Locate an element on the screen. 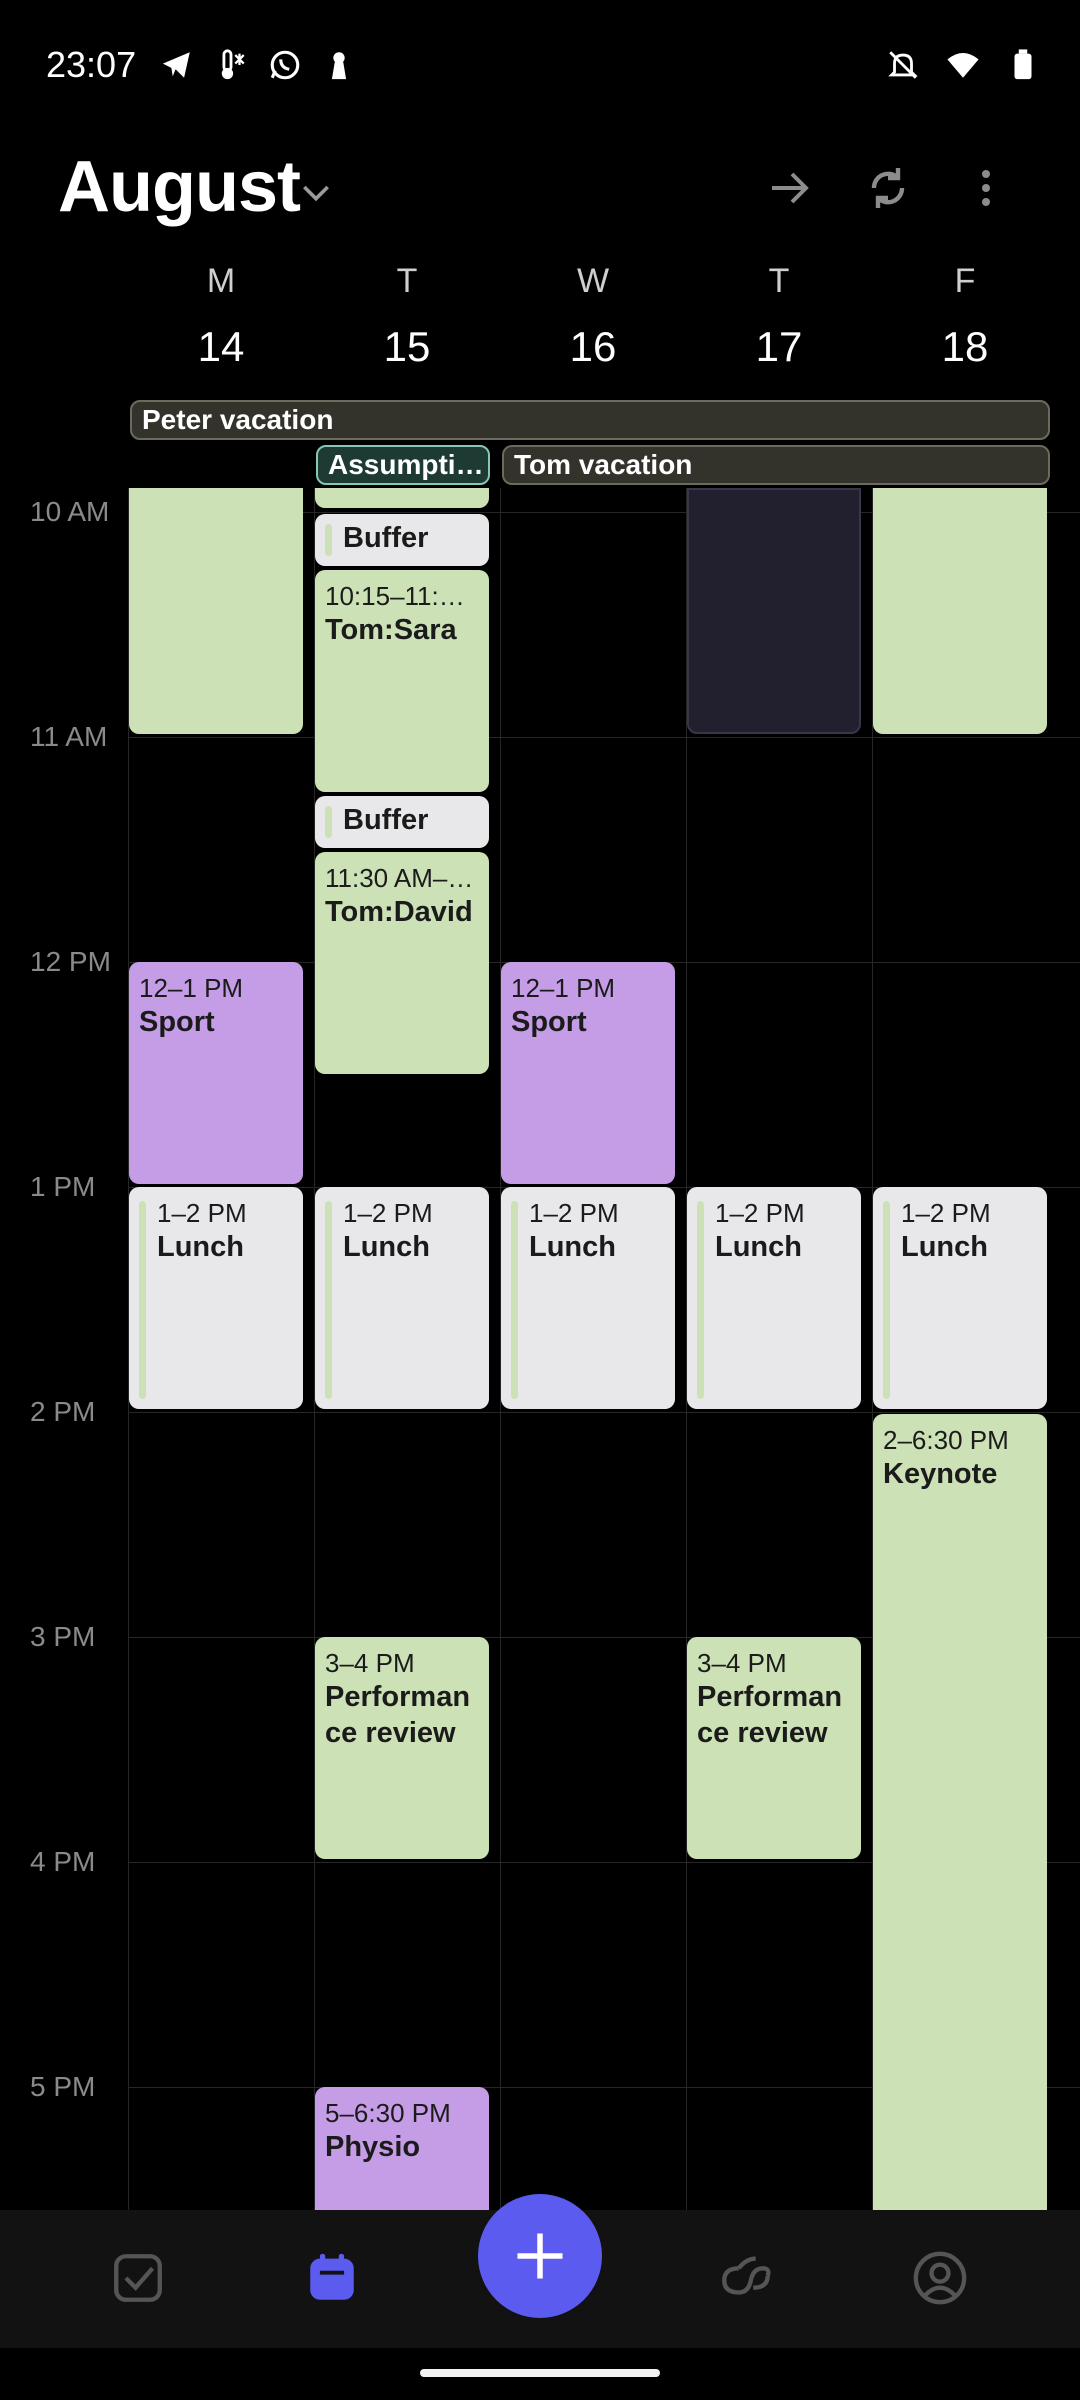 The width and height of the screenshot is (1080, 2400). event-lunch-mon: 1–2 PM Lunch is located at coordinates (216, 1298).